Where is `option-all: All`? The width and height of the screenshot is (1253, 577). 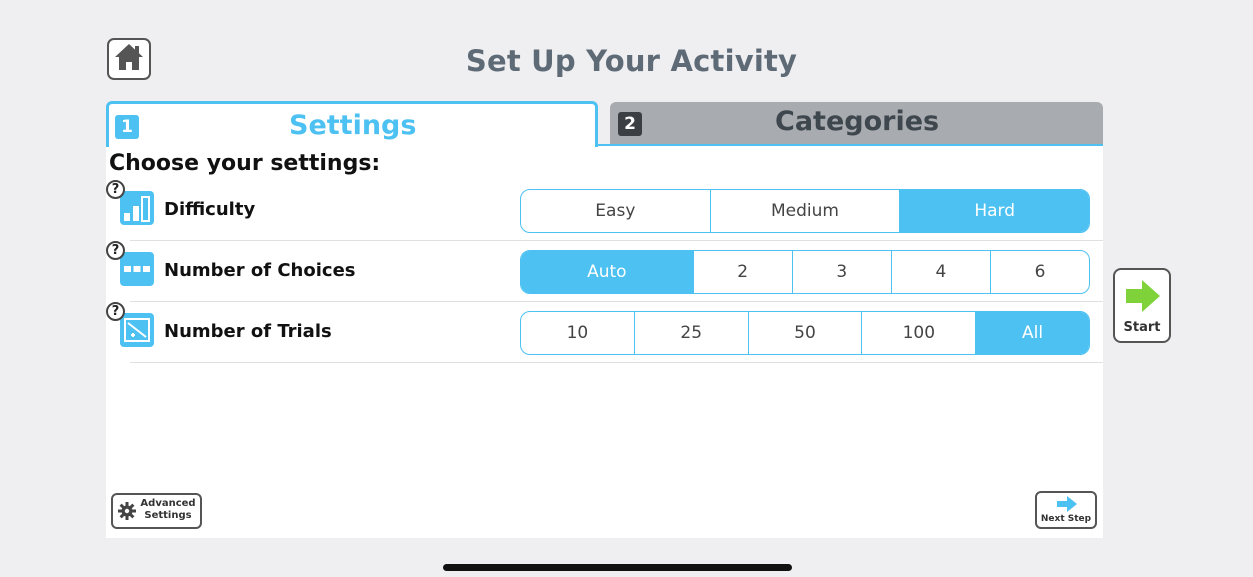 option-all: All is located at coordinates (1032, 333).